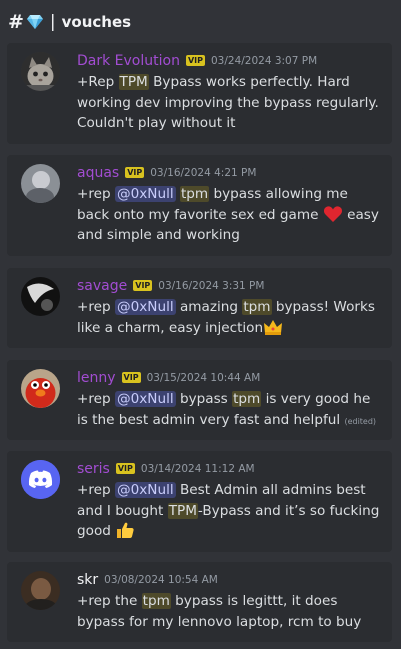 The width and height of the screenshot is (401, 649). I want to click on timestamp: 03/08/2024 10:54 AM, so click(161, 579).